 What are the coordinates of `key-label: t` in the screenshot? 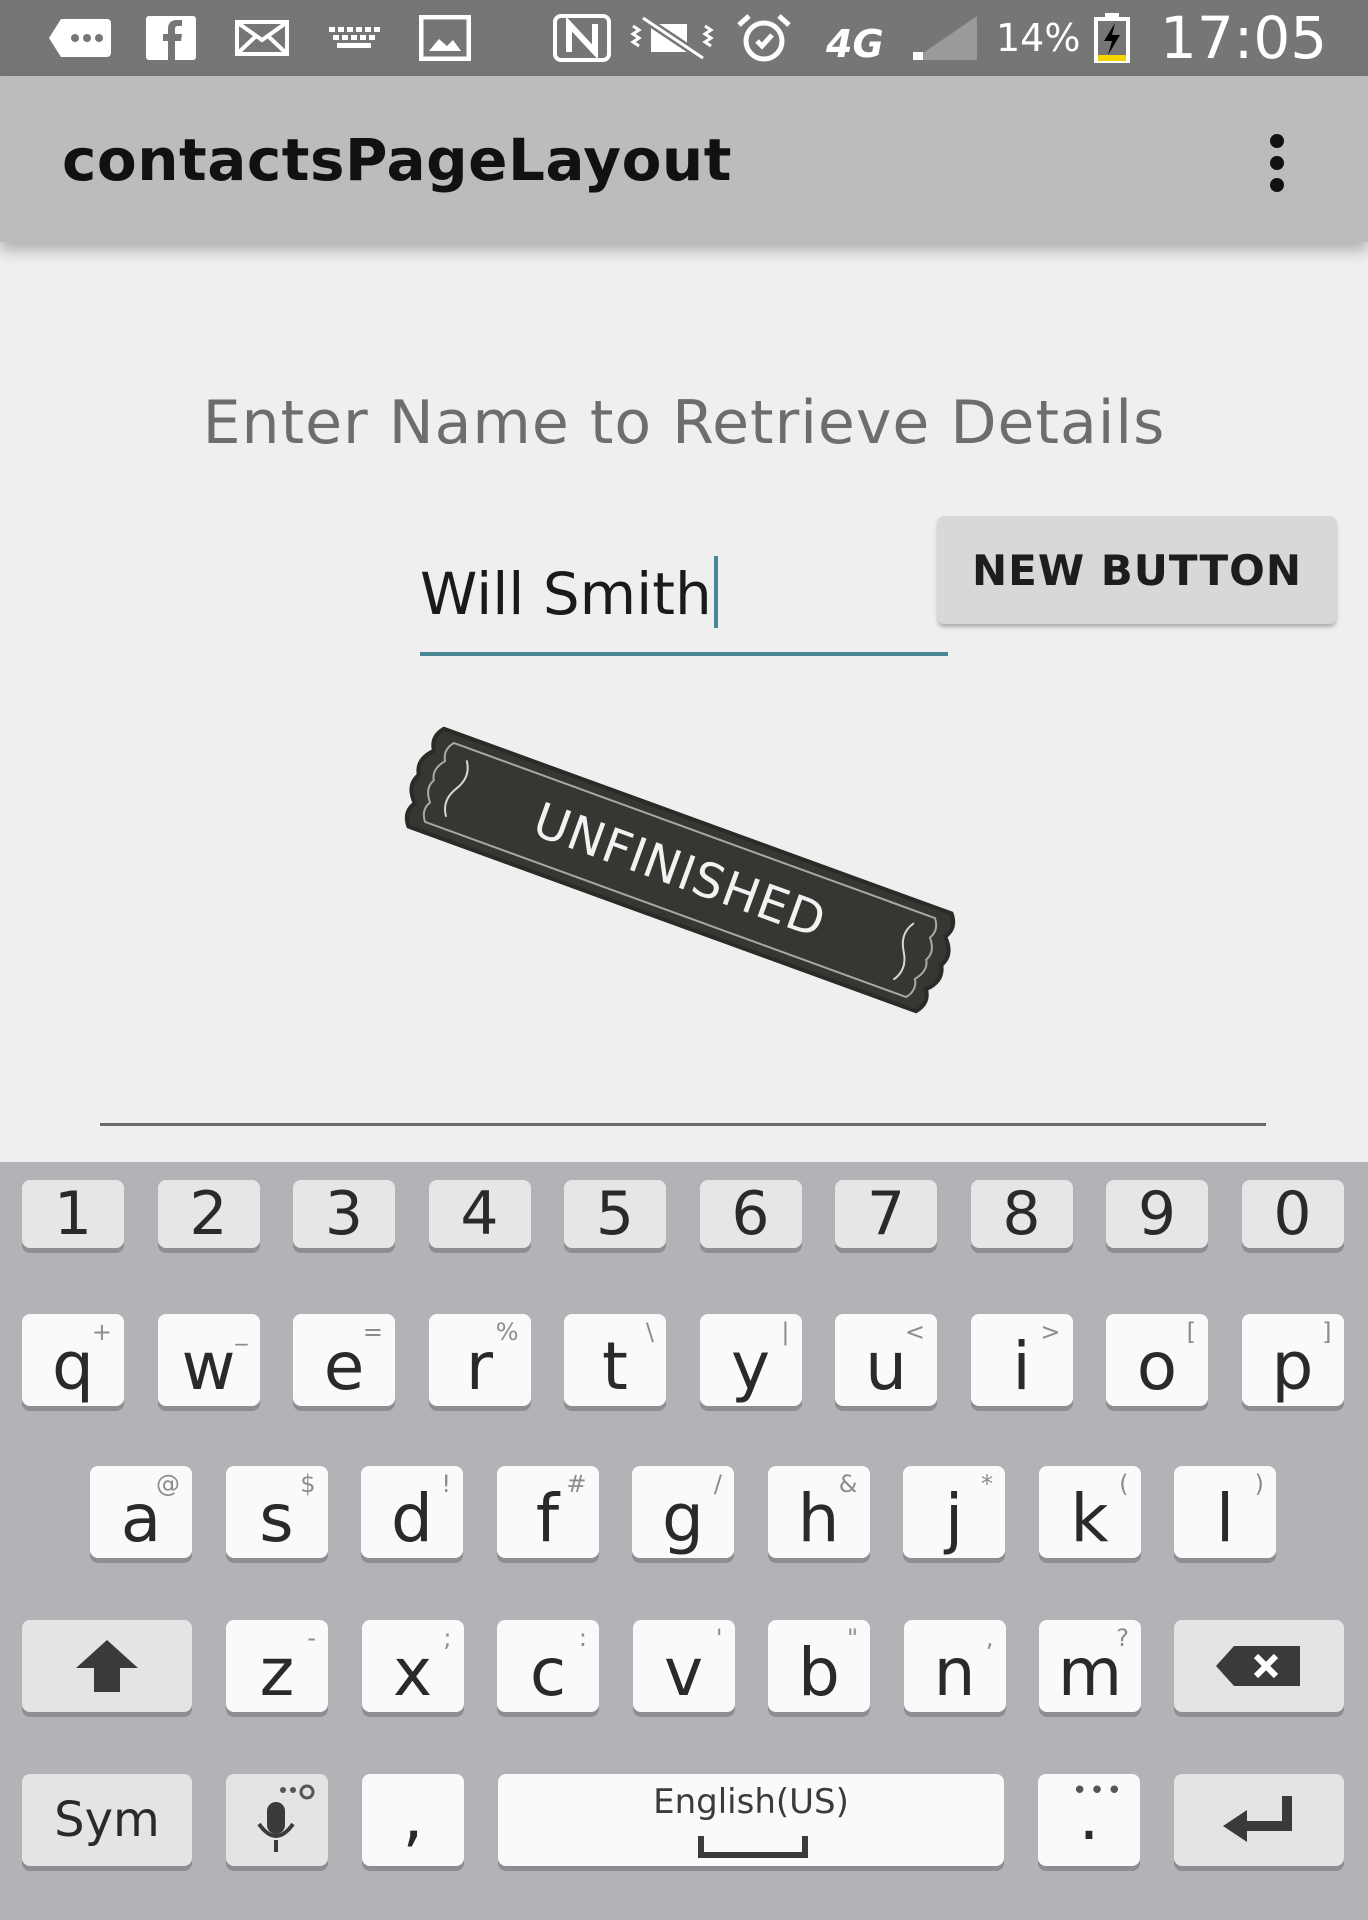 It's located at (615, 1366).